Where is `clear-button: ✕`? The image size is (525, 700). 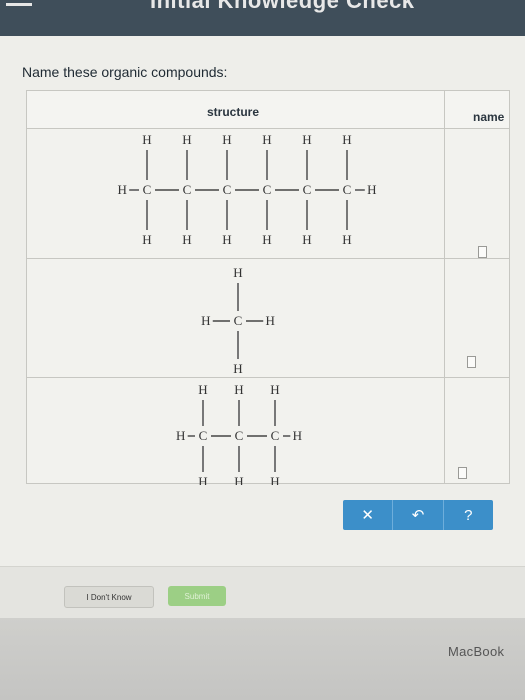
clear-button: ✕ is located at coordinates (367, 515).